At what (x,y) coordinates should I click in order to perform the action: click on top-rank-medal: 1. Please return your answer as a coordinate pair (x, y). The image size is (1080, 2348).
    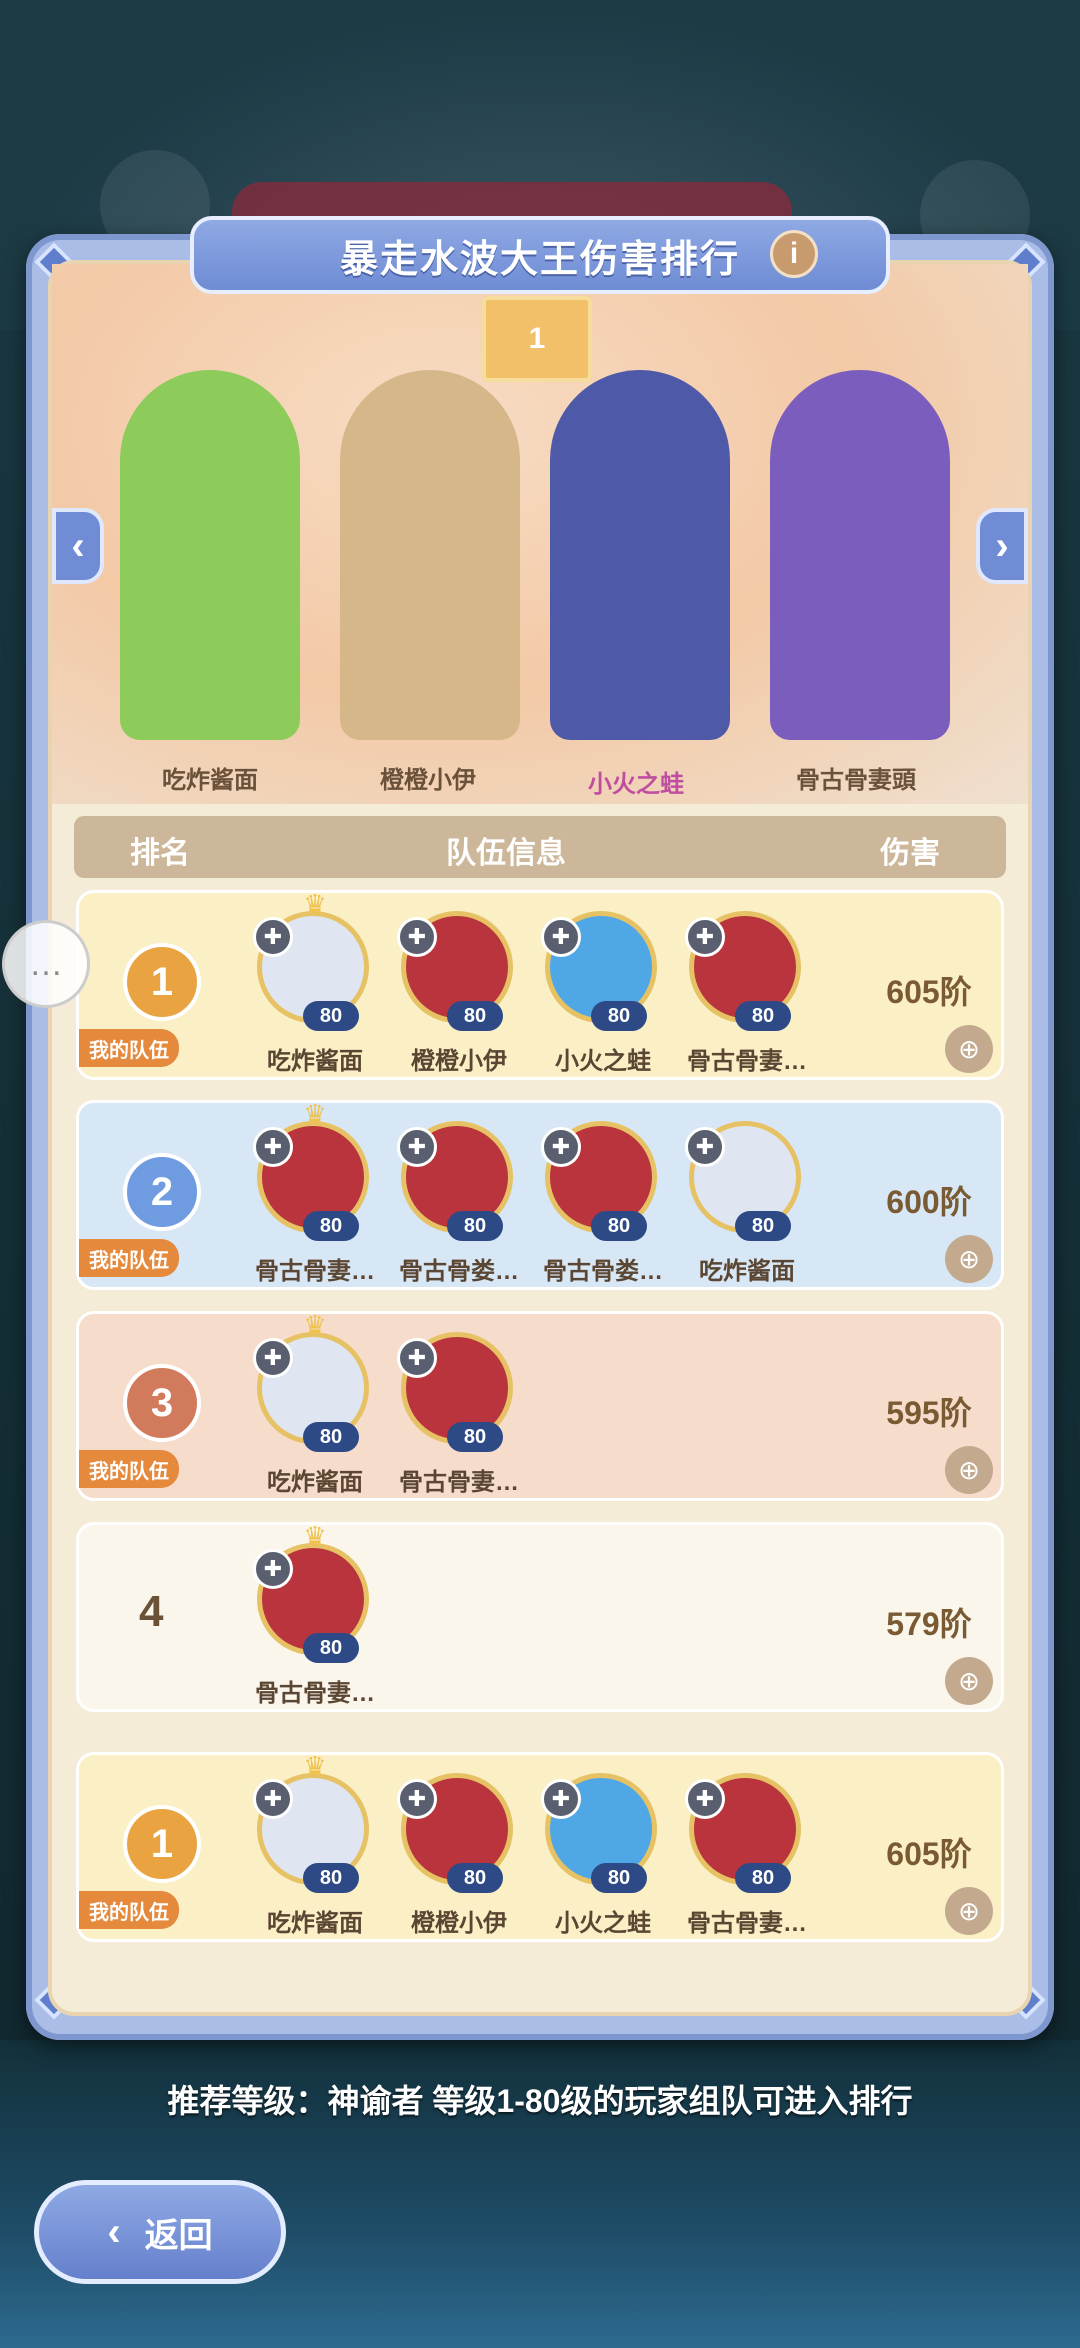
    Looking at the image, I should click on (537, 339).